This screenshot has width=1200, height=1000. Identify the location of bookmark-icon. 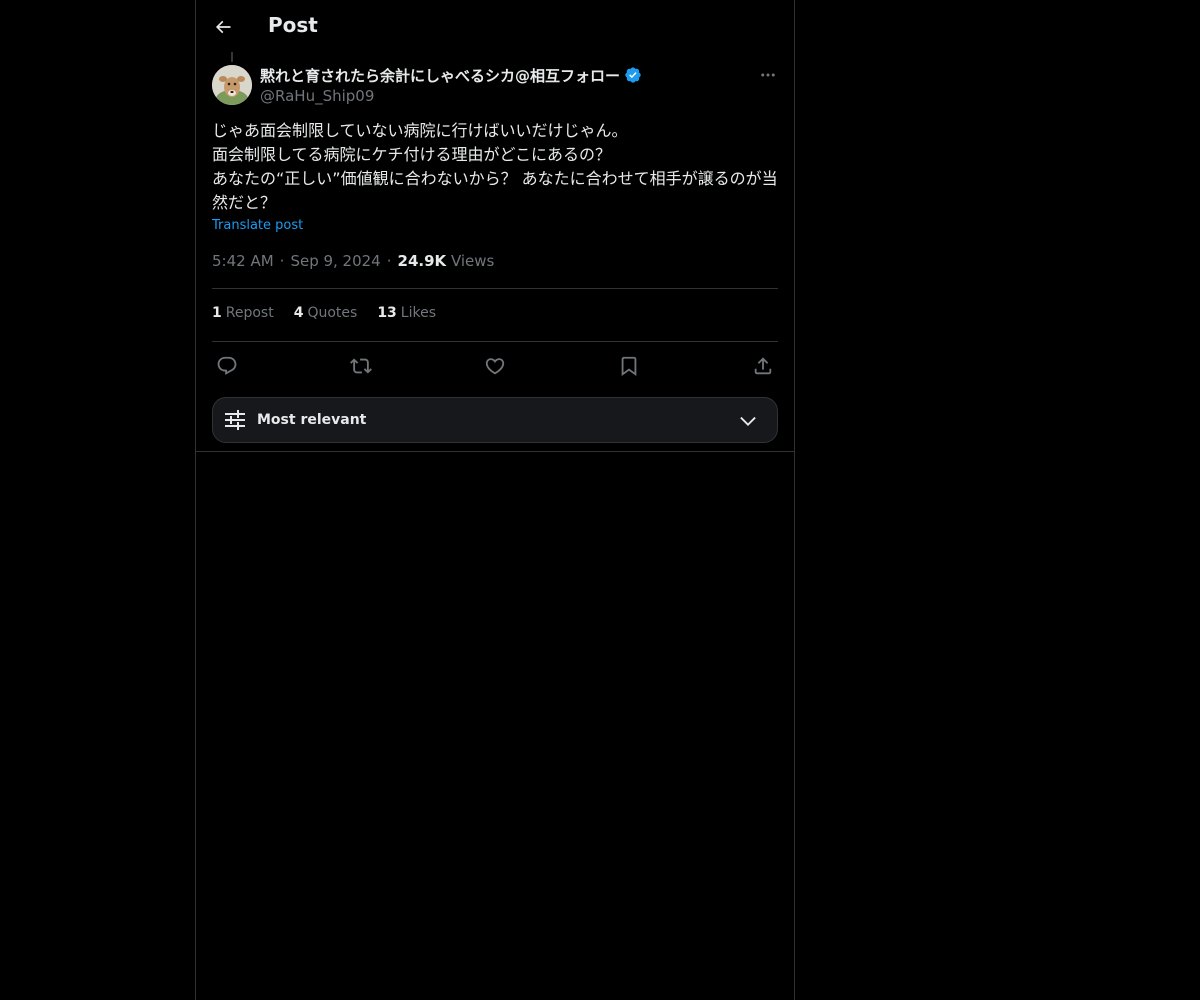
(629, 366).